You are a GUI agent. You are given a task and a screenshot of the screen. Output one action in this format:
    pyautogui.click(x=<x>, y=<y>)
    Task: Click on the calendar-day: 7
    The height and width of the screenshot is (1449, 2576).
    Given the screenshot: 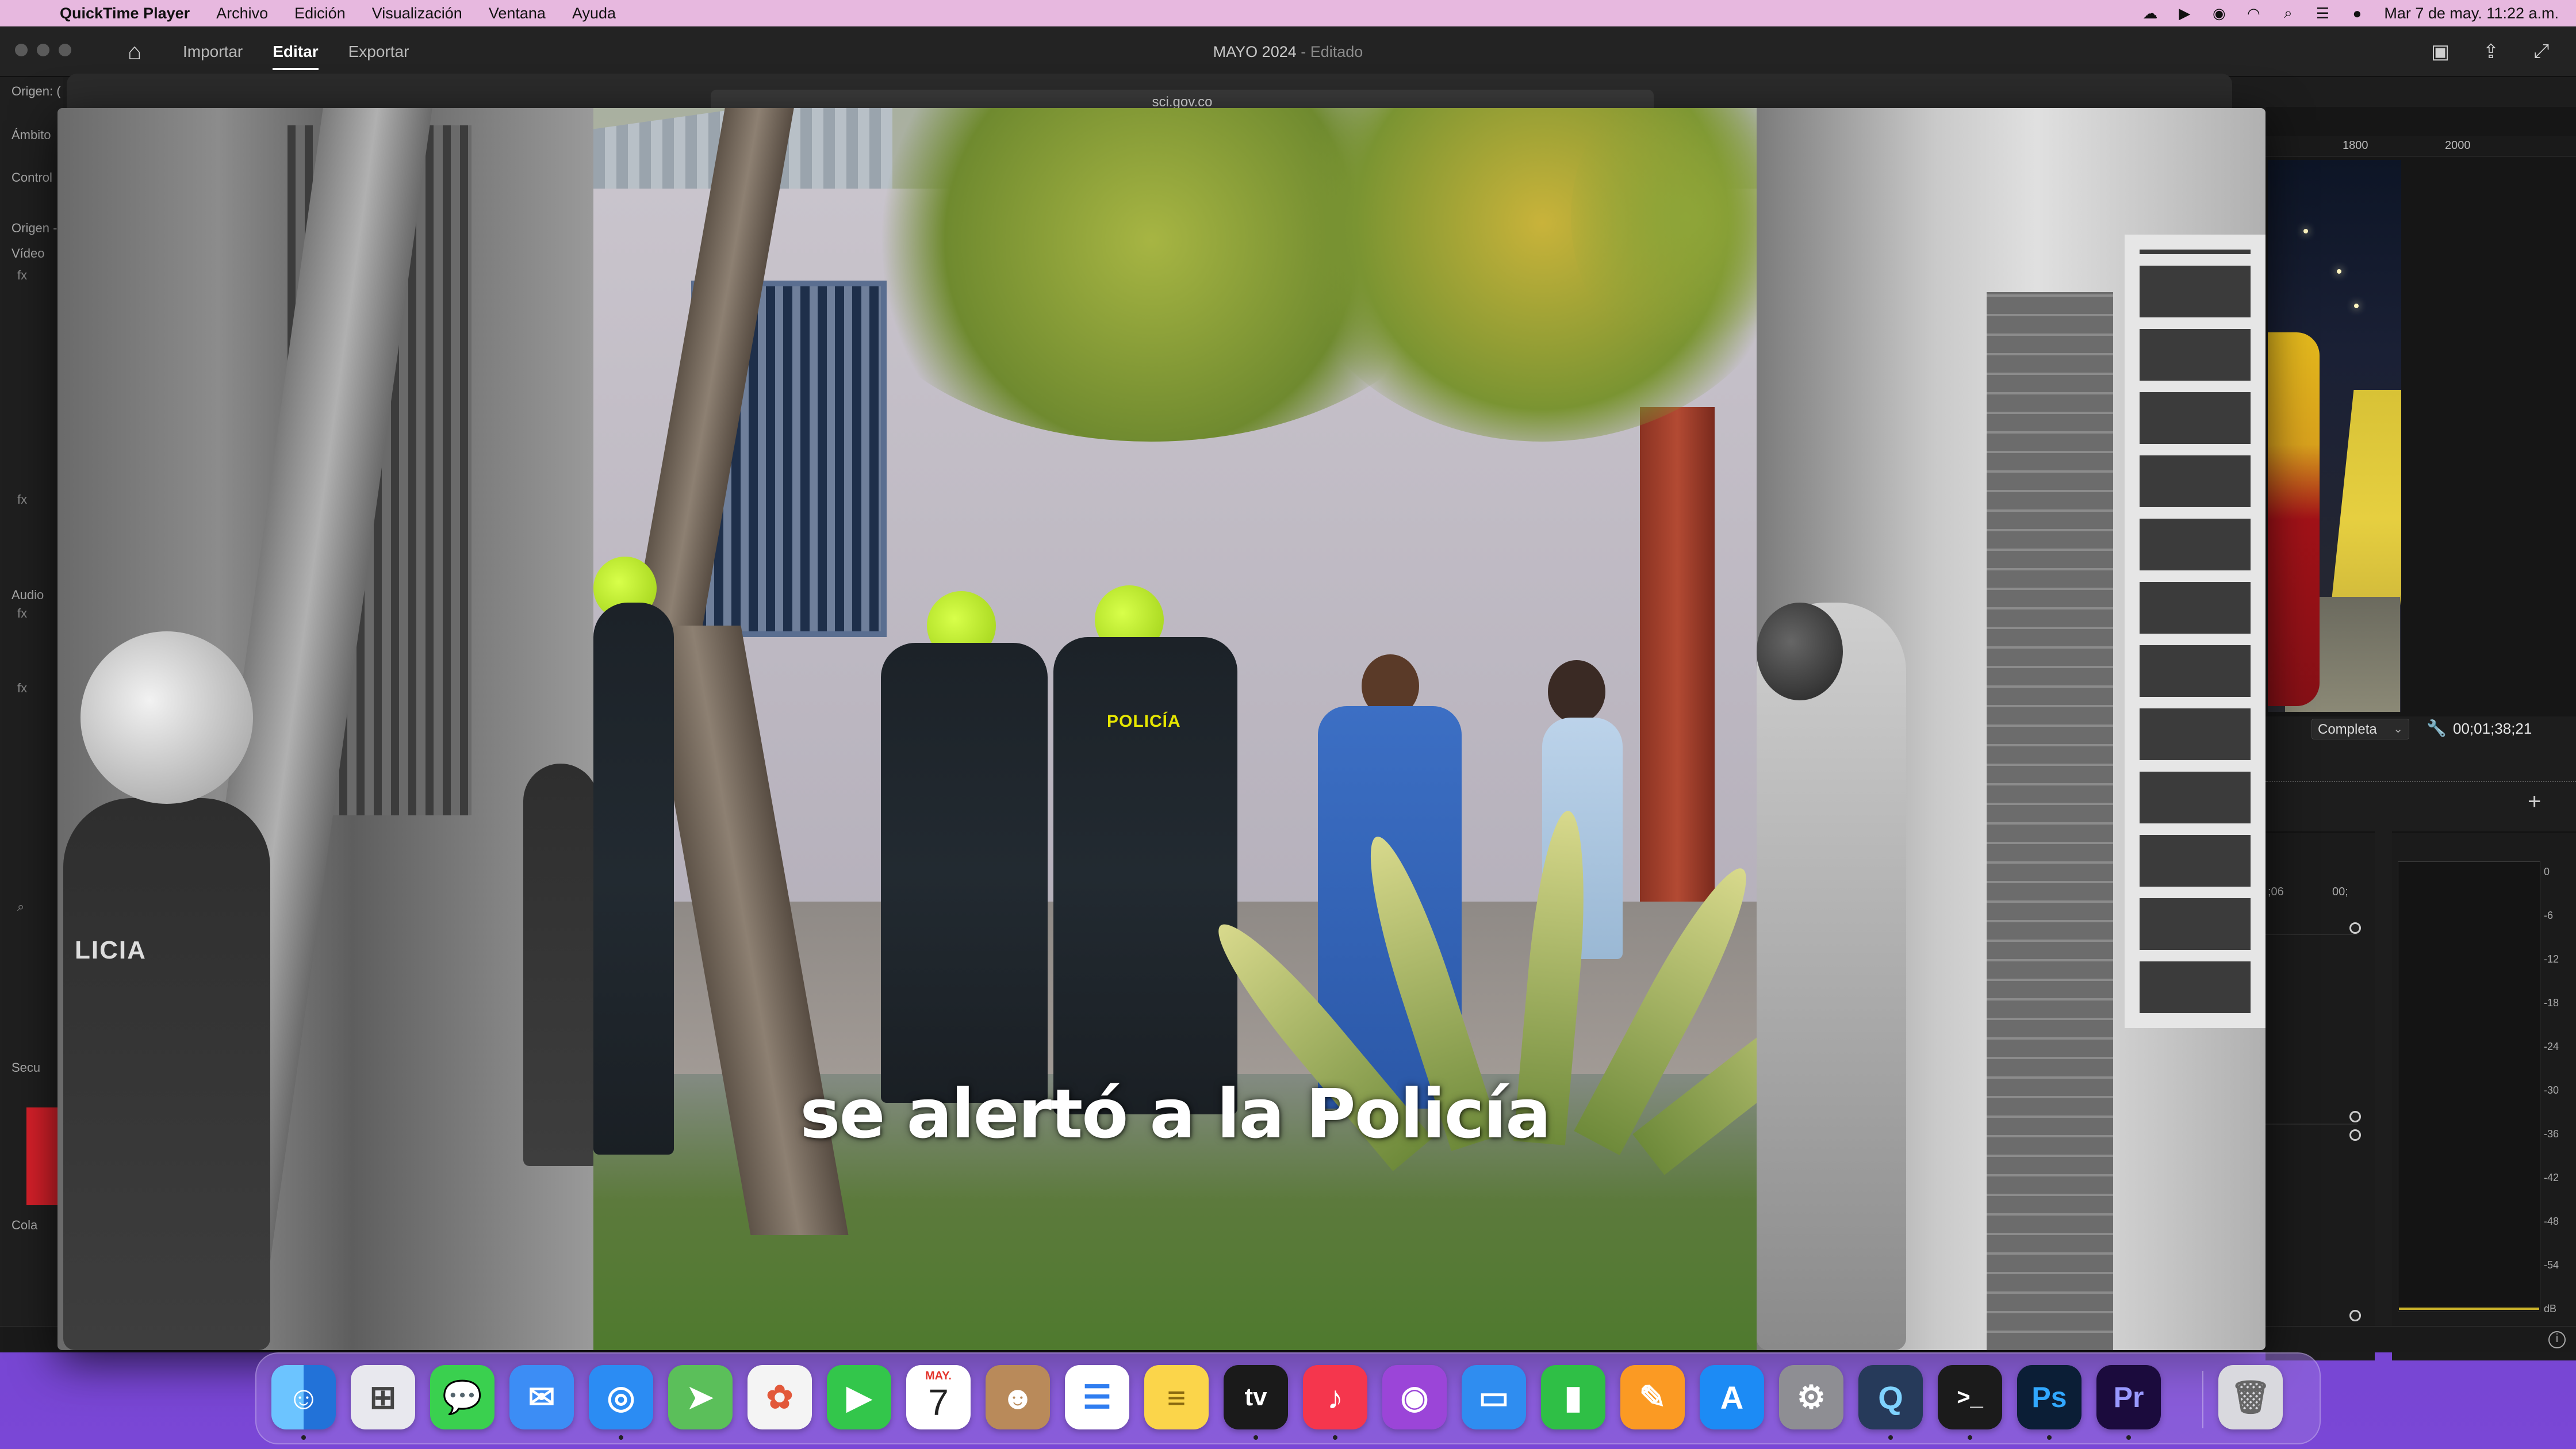 What is the action you would take?
    pyautogui.click(x=938, y=1402)
    